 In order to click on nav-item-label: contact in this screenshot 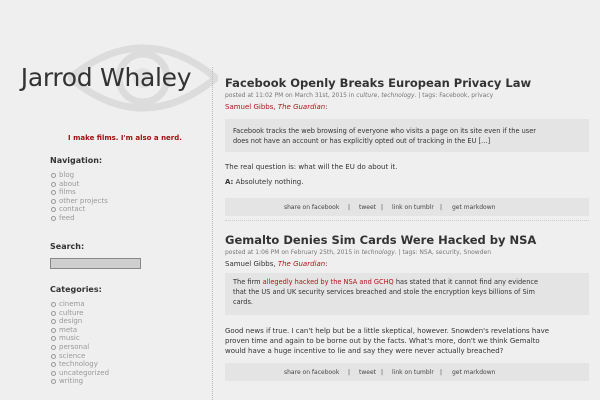, I will do `click(72, 209)`.